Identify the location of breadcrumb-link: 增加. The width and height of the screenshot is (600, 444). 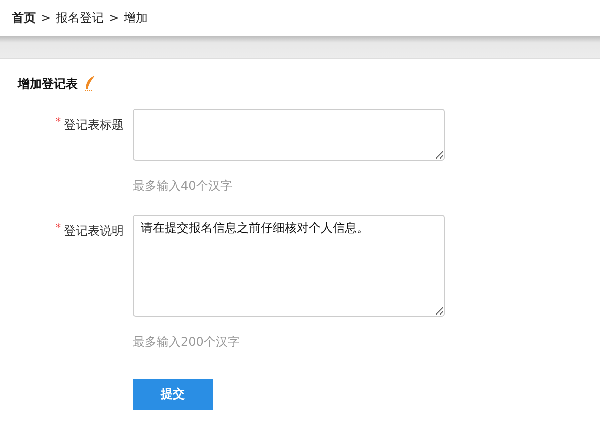
(136, 18).